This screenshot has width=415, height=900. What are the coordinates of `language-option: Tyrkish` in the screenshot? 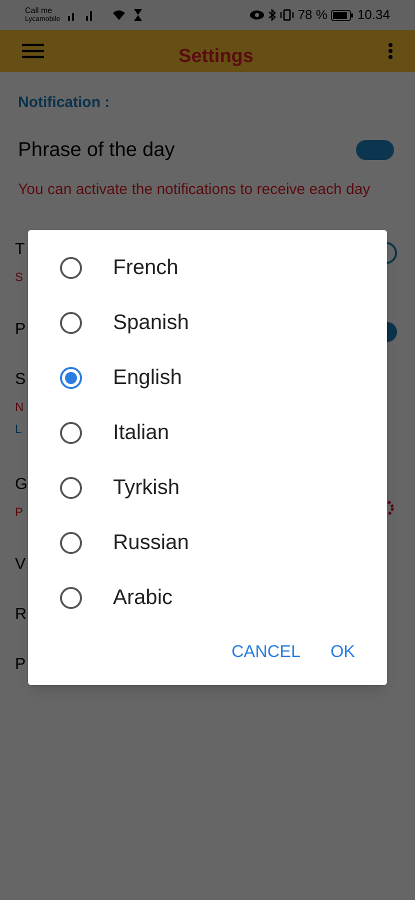 It's located at (207, 487).